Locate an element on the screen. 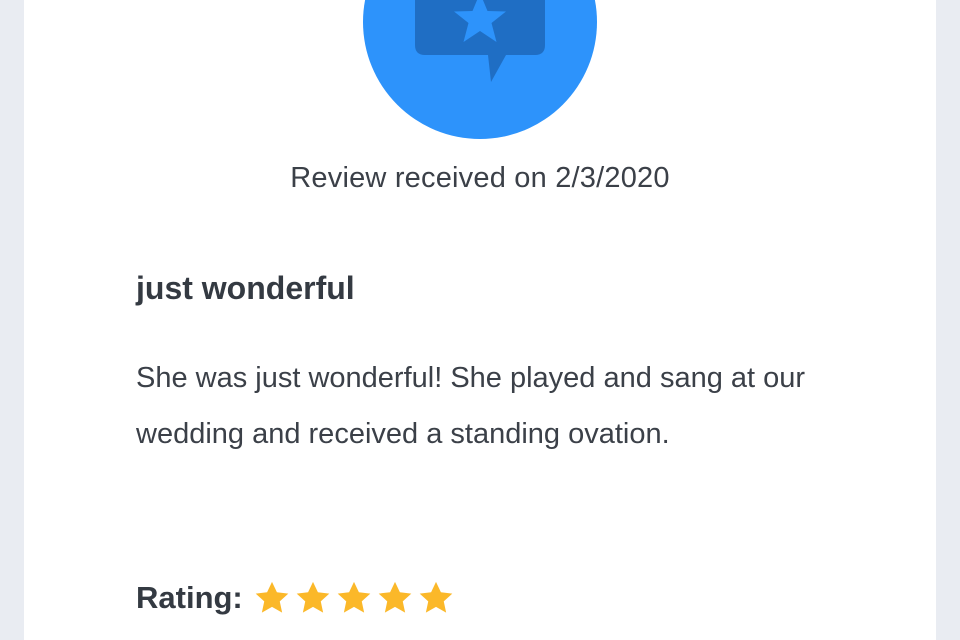 The width and height of the screenshot is (960, 640). rating-stars is located at coordinates (355, 598).